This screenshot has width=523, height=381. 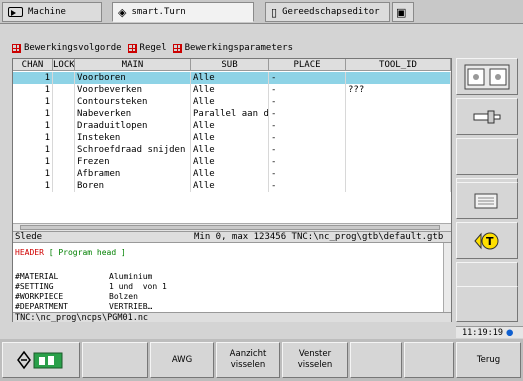 What do you see at coordinates (153, 48) in the screenshot?
I see `toolbar-label: Regel` at bounding box center [153, 48].